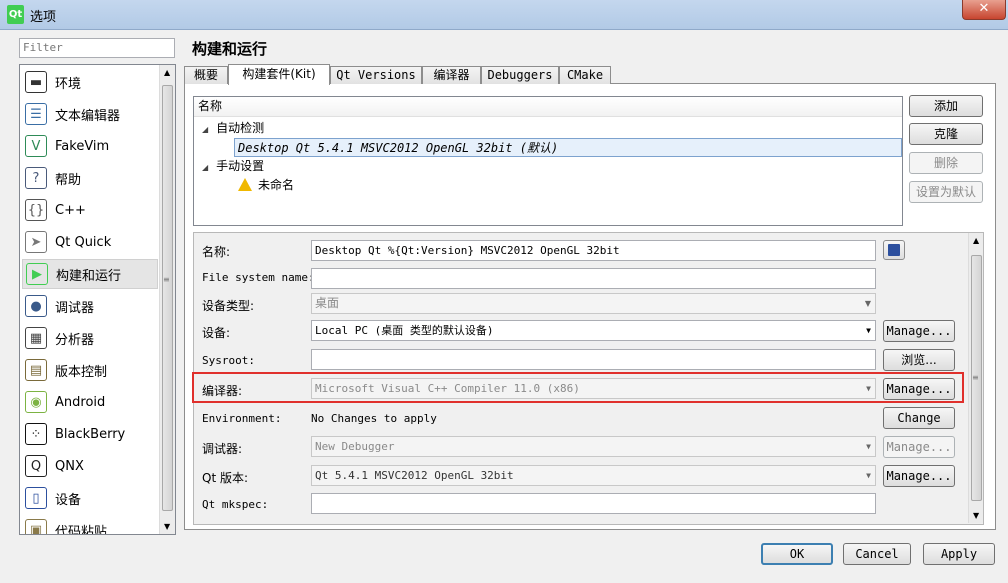 The width and height of the screenshot is (1008, 583). What do you see at coordinates (216, 333) in the screenshot?
I see `device-label: 设备:` at bounding box center [216, 333].